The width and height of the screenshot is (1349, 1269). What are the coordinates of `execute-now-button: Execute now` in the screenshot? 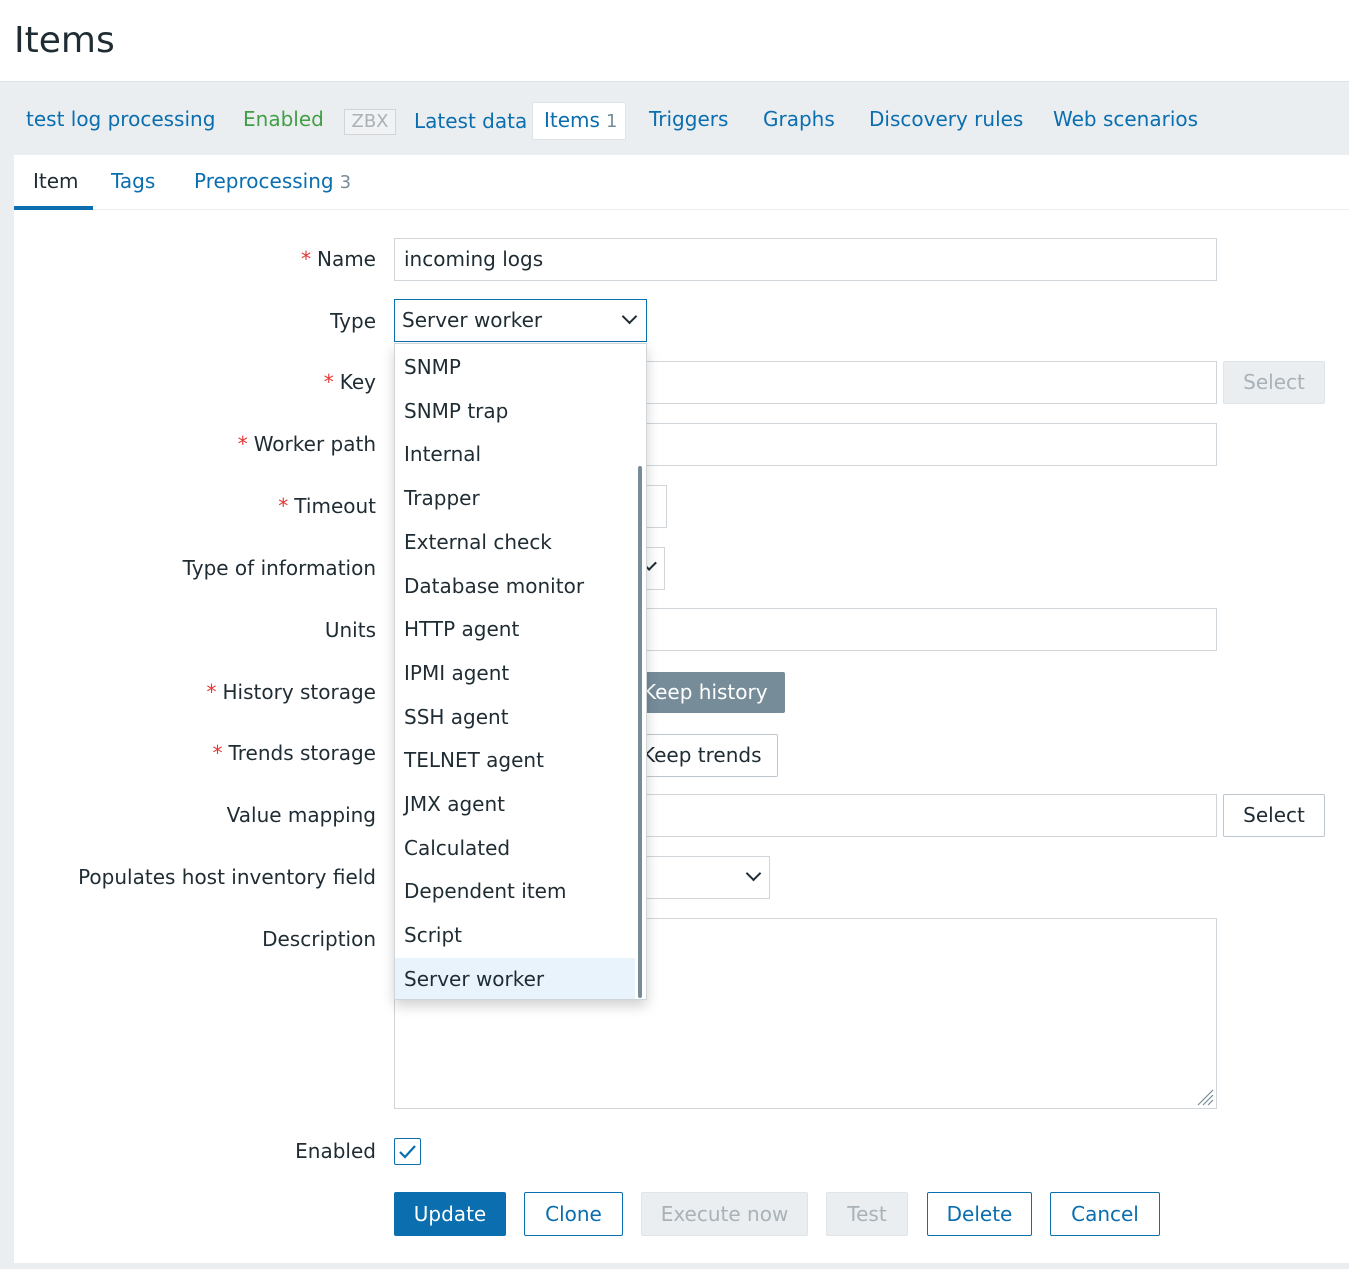 It's located at (724, 1214).